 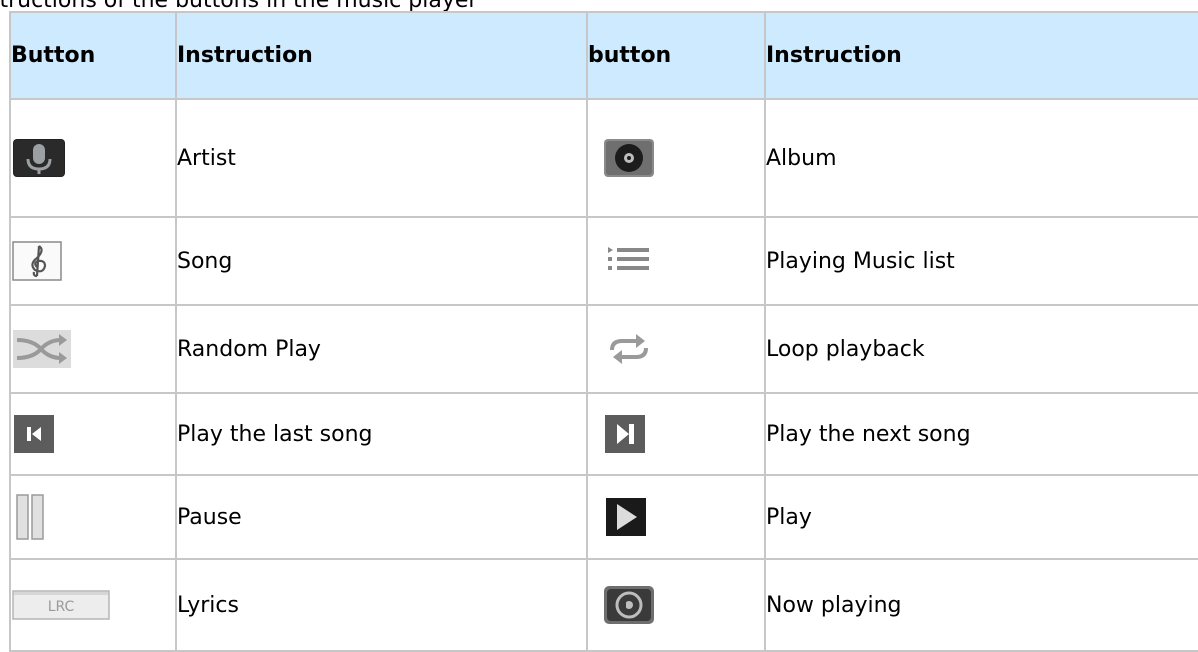 What do you see at coordinates (629, 349) in the screenshot?
I see `repeat-icon` at bounding box center [629, 349].